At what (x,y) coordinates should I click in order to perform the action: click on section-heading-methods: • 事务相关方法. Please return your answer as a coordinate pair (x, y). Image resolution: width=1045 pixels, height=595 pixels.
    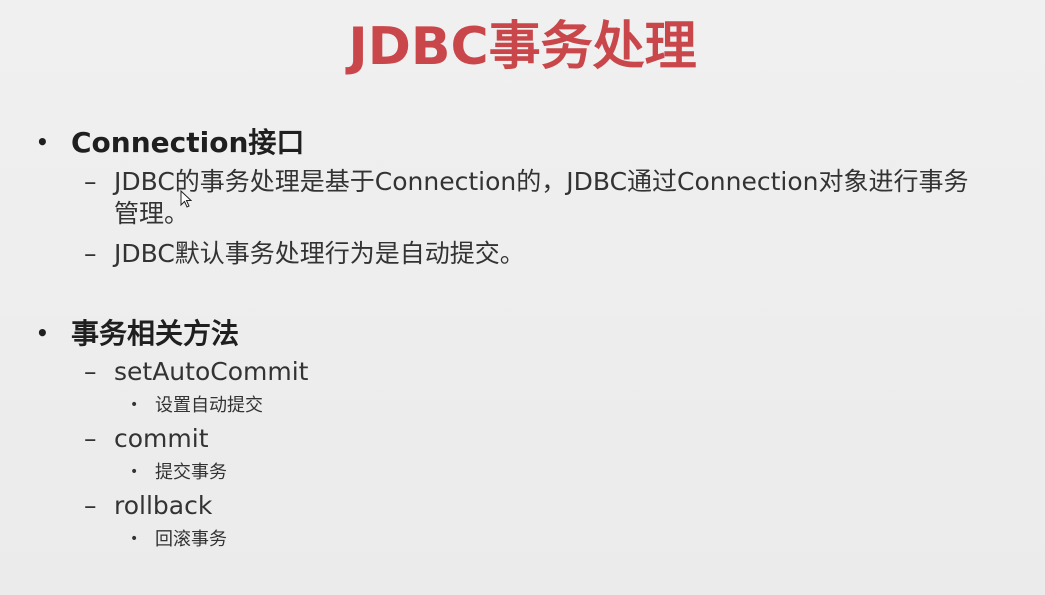
    Looking at the image, I should click on (137, 333).